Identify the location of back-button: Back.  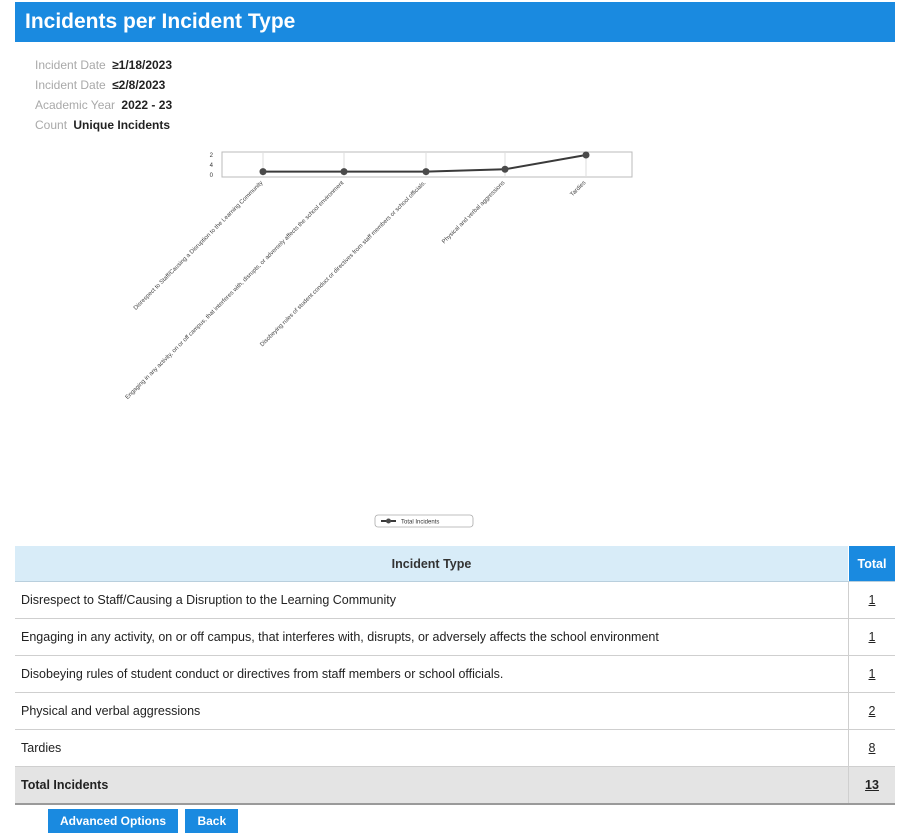
(212, 821).